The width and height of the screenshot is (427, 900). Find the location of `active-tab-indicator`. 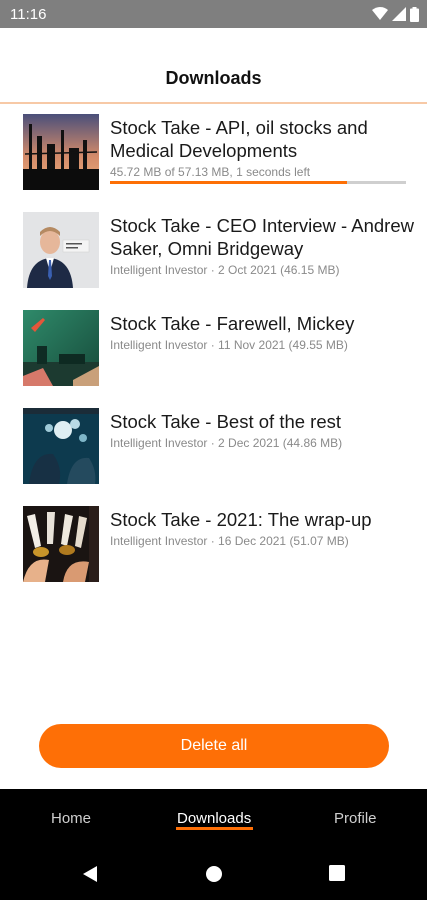

active-tab-indicator is located at coordinates (214, 828).